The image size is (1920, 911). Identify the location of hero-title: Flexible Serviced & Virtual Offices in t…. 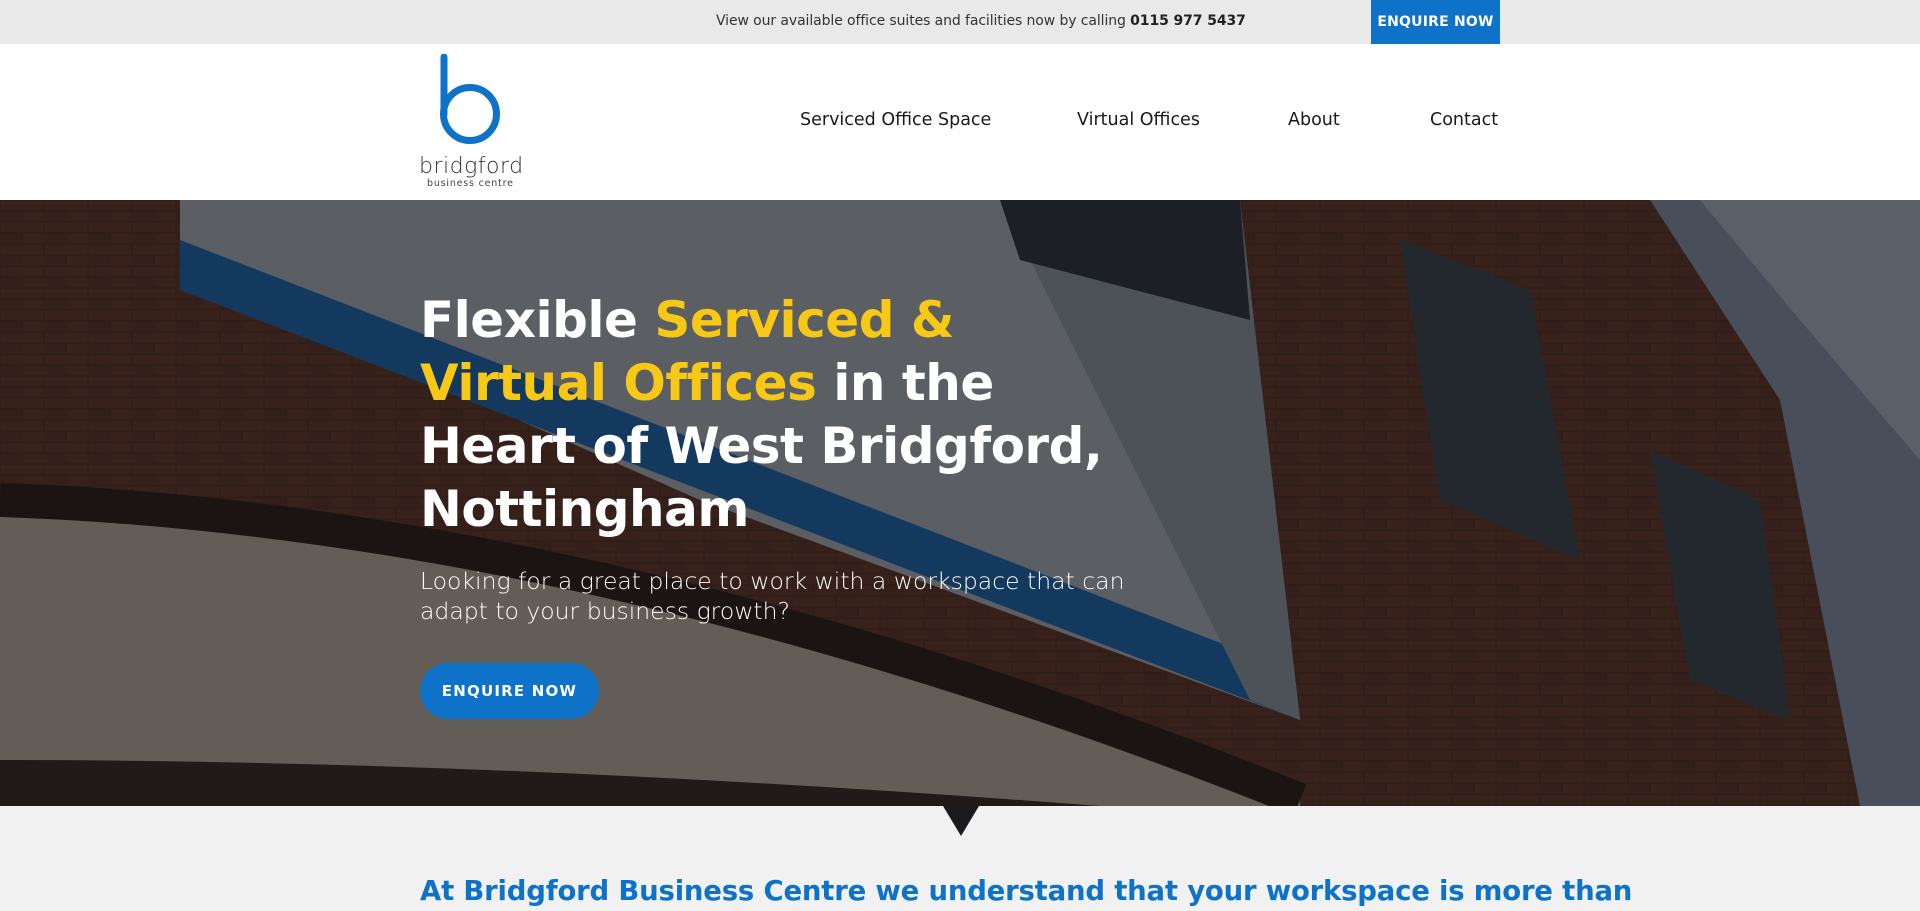
(770, 415).